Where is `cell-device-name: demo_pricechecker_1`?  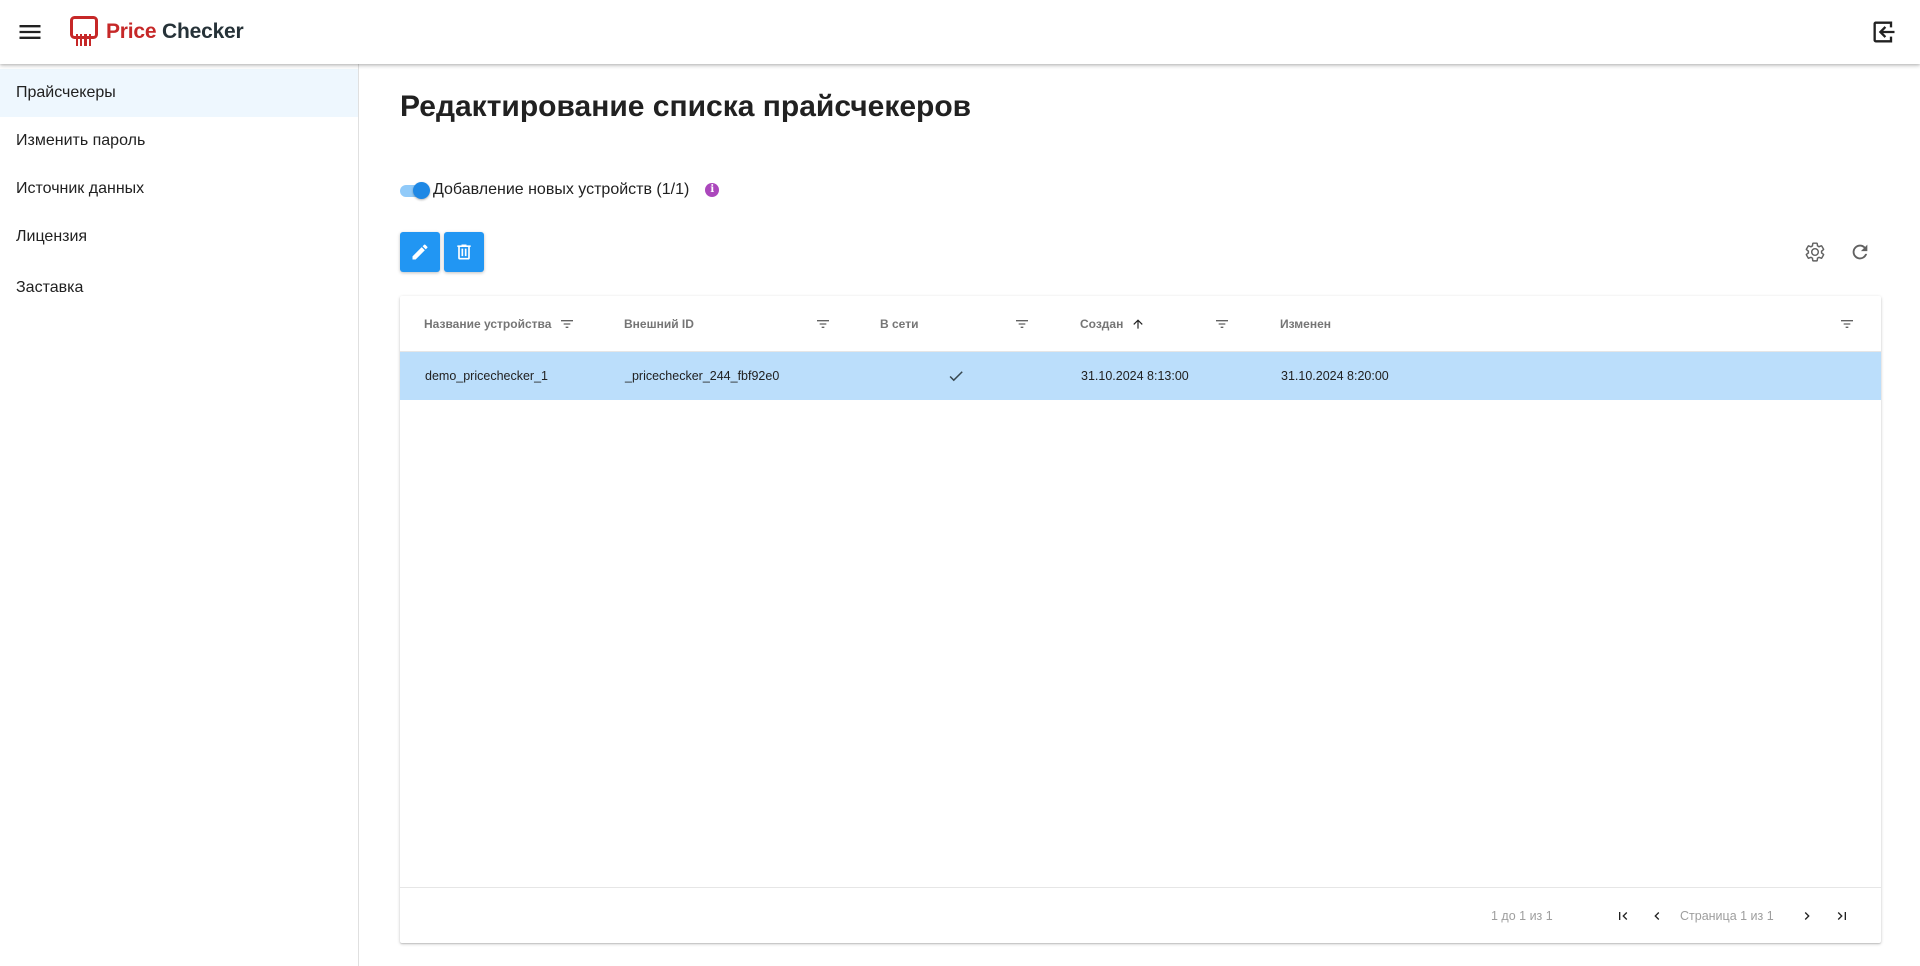 cell-device-name: demo_pricechecker_1 is located at coordinates (486, 376).